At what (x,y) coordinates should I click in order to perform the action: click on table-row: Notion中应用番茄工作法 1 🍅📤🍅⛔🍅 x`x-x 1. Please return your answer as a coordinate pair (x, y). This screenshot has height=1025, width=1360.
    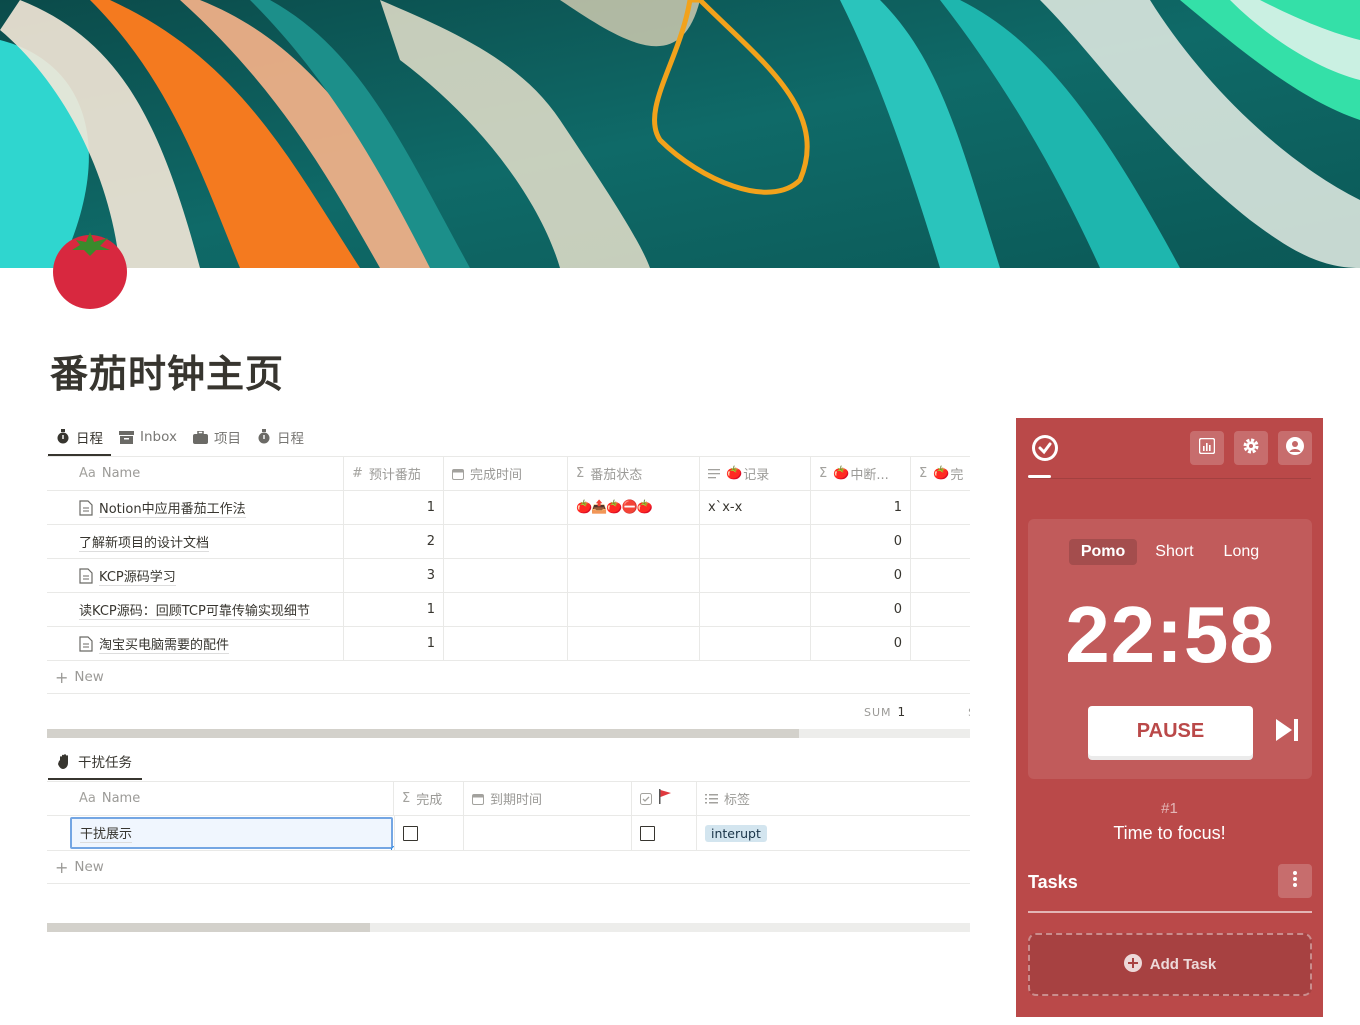
    Looking at the image, I should click on (508, 508).